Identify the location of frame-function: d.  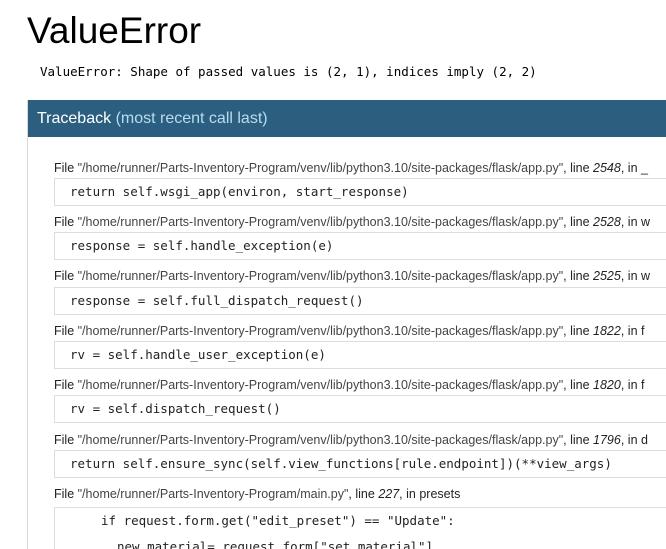
(644, 440).